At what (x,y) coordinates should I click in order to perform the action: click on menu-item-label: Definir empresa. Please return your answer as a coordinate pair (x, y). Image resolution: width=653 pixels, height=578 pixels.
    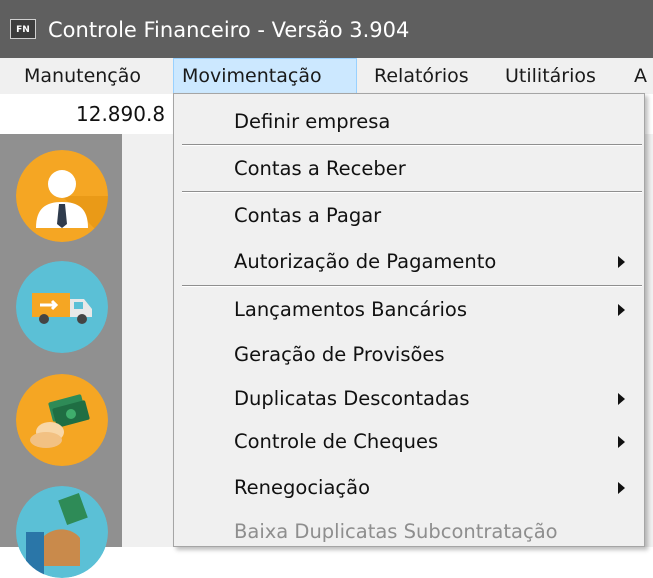
    Looking at the image, I should click on (312, 121).